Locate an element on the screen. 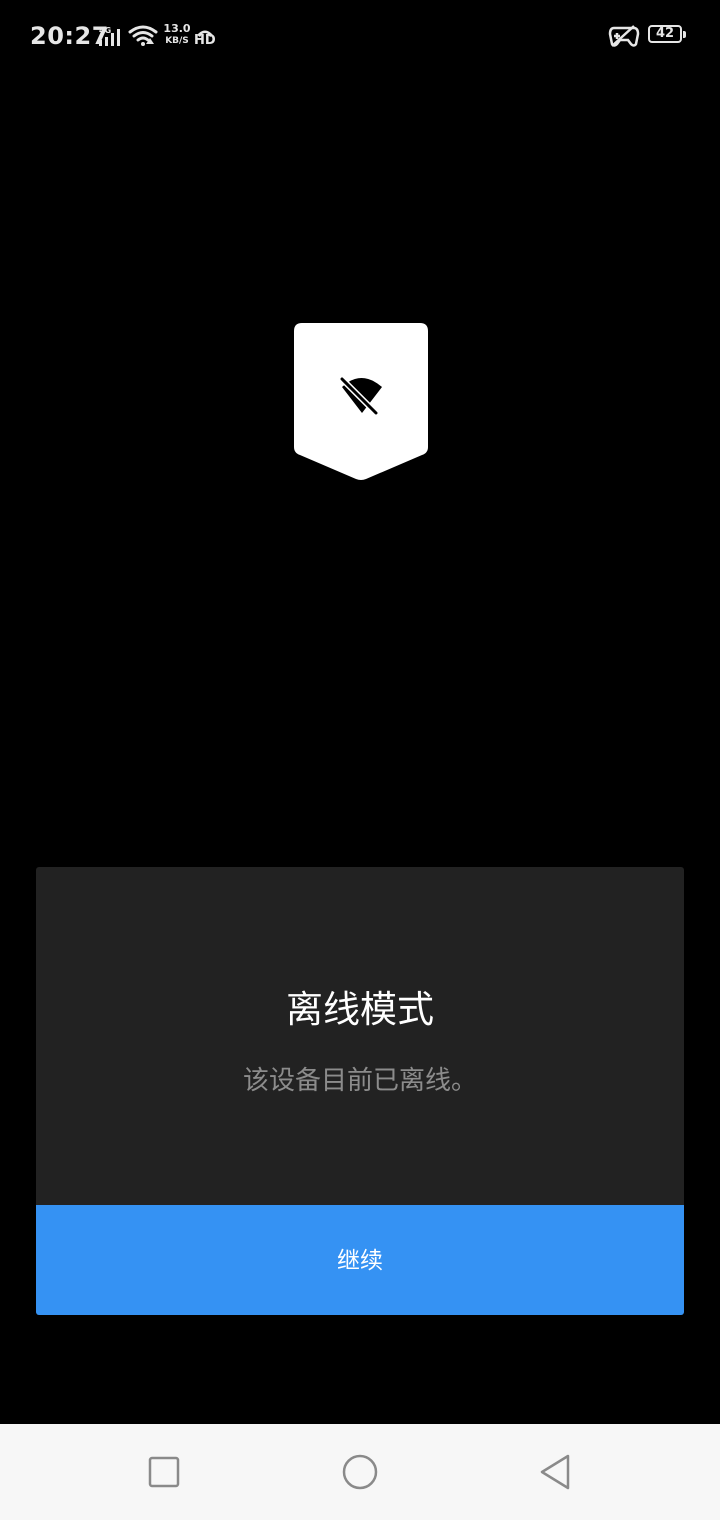 Image resolution: width=720 pixels, height=1520 pixels. recent-apps-icon is located at coordinates (164, 1472).